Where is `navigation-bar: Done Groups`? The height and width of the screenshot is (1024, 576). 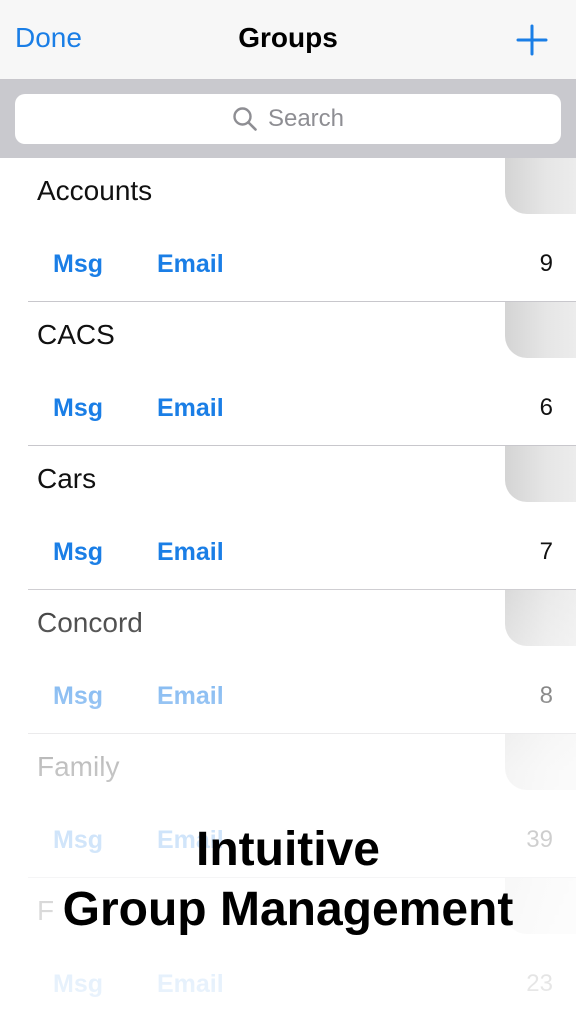 navigation-bar: Done Groups is located at coordinates (288, 40).